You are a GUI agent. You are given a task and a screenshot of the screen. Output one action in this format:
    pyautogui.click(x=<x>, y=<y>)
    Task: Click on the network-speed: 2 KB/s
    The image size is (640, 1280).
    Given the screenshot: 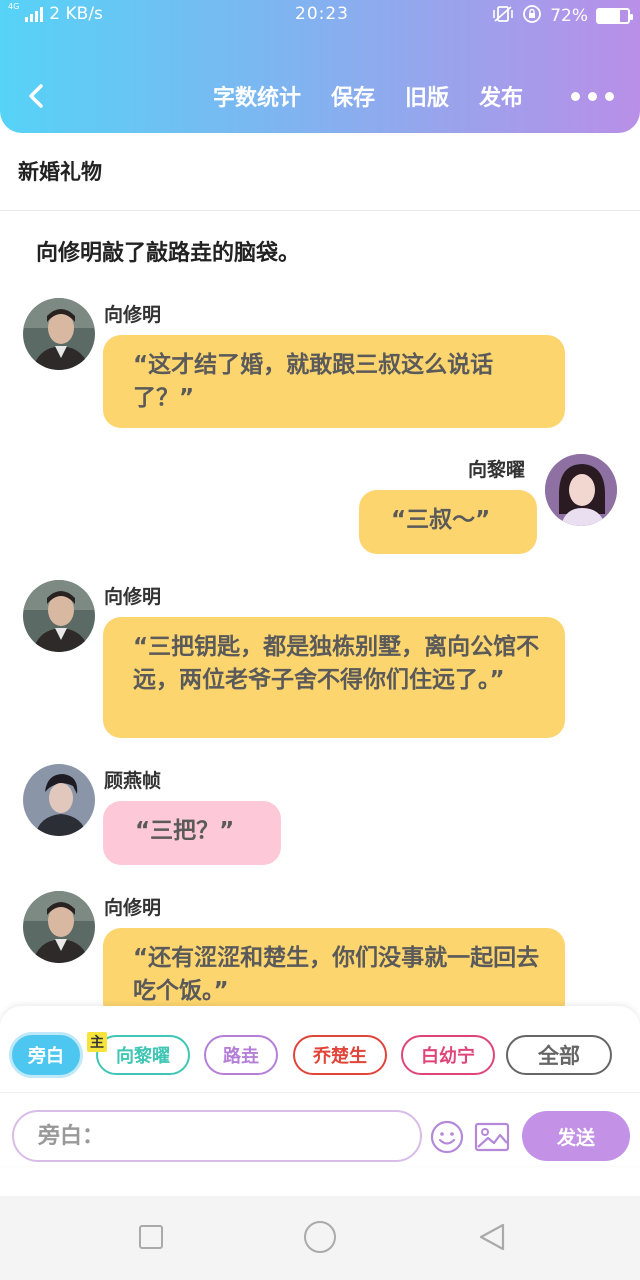 What is the action you would take?
    pyautogui.click(x=76, y=14)
    